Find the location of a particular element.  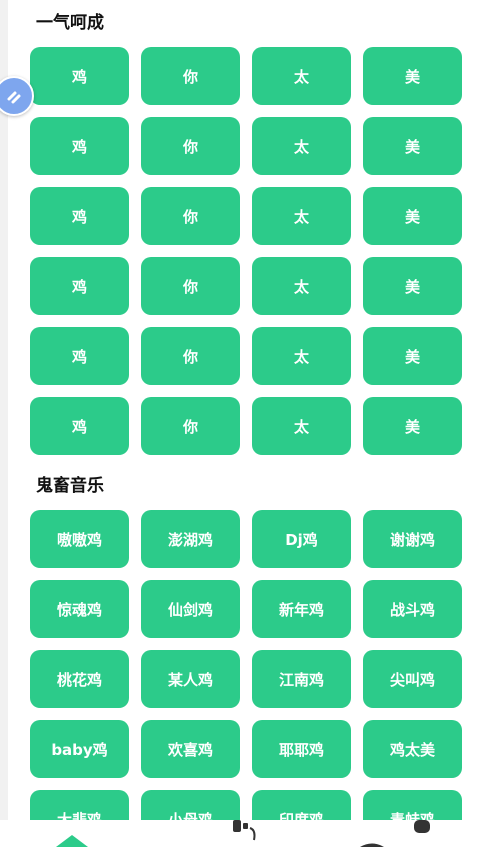

sound-button: 欢喜鸡 is located at coordinates (190, 749).